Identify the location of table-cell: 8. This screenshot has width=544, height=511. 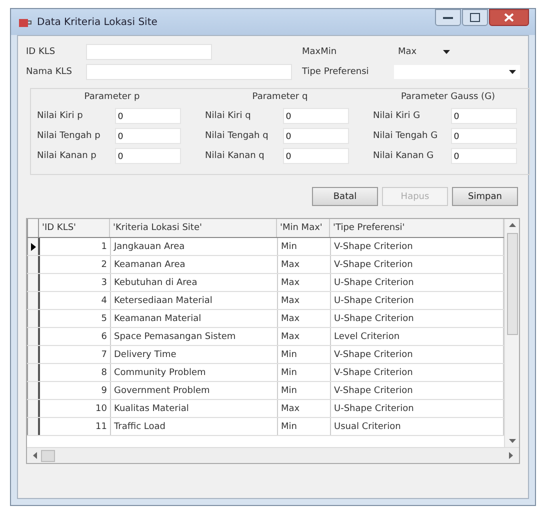
(75, 372).